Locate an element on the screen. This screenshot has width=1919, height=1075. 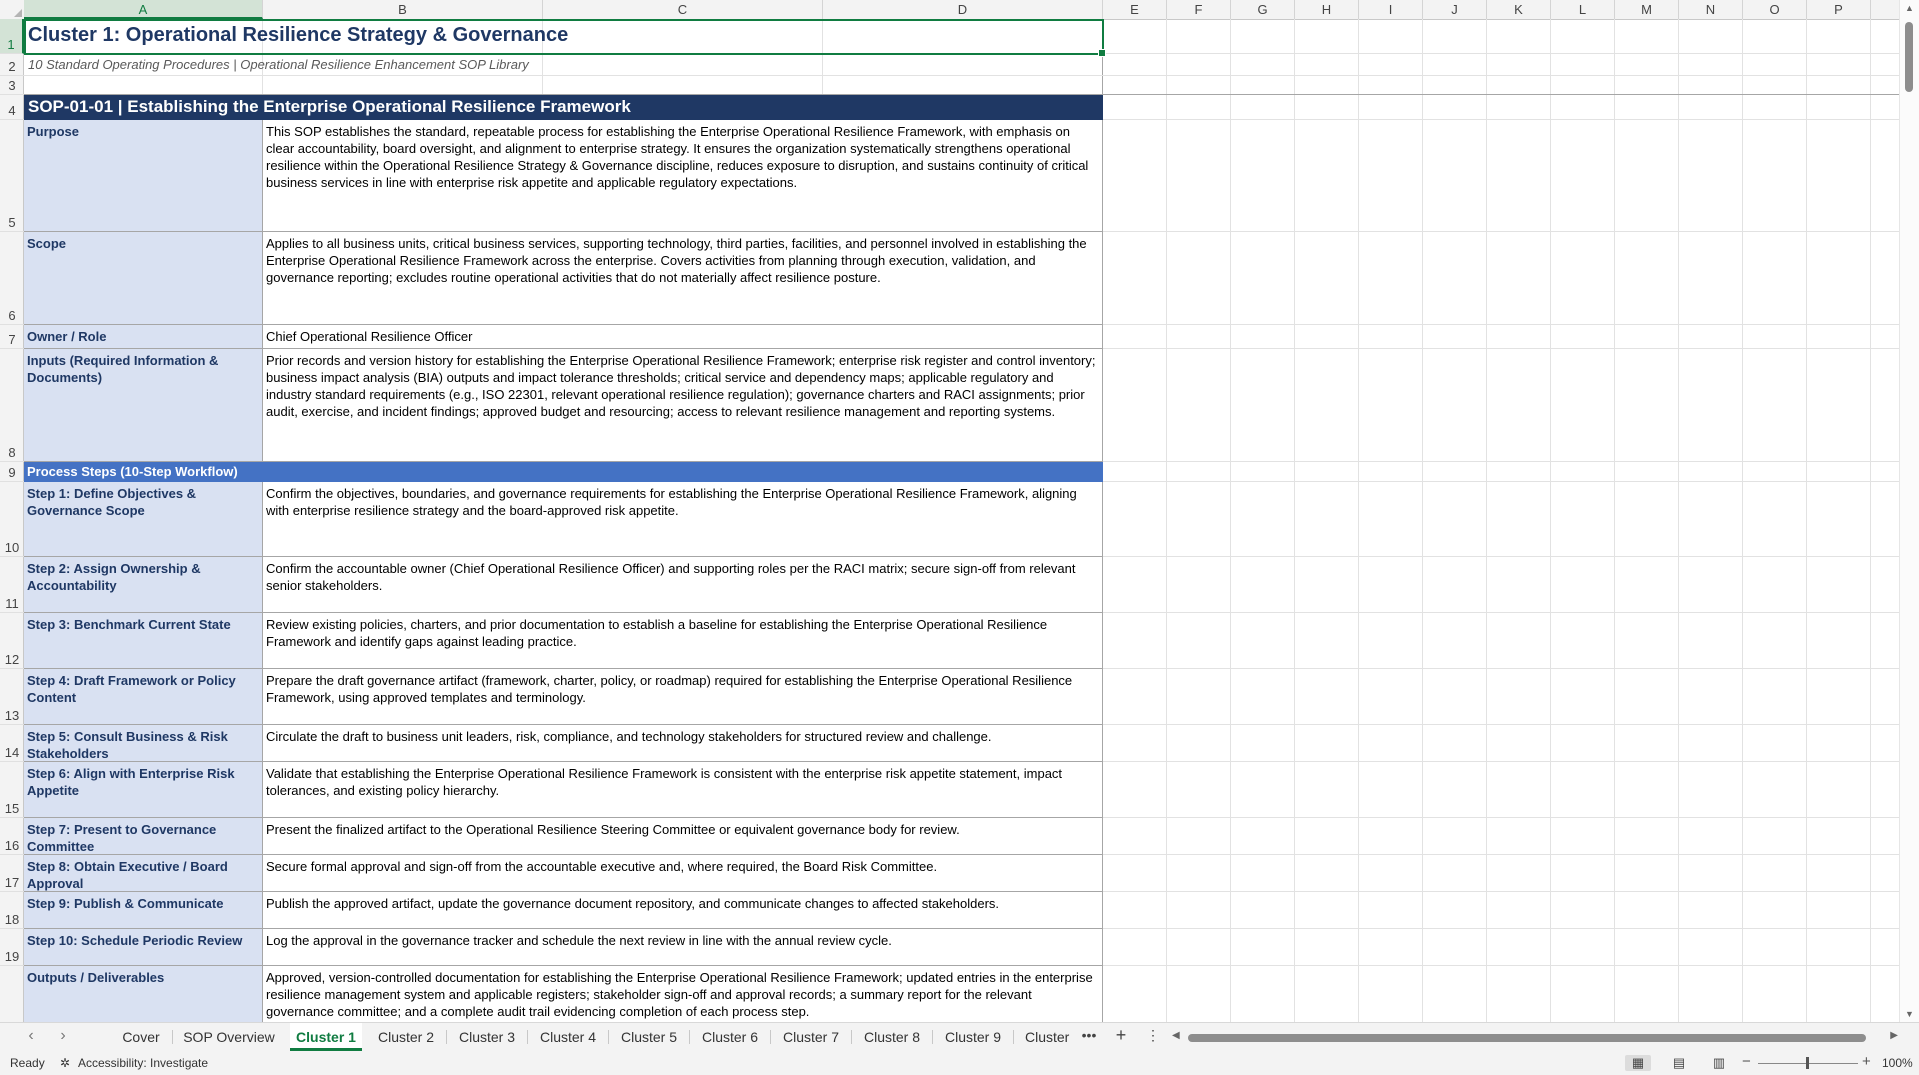
column-header-d: D is located at coordinates (963, 9).